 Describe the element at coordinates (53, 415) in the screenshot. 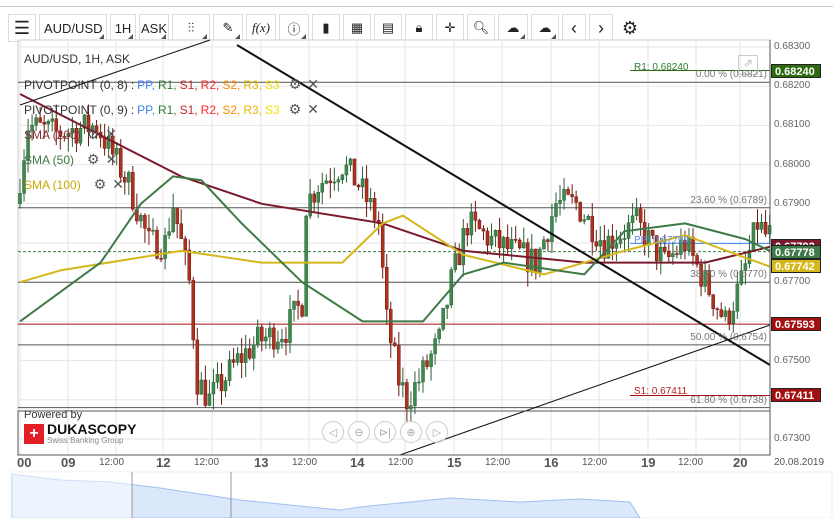

I see `powered-by: Powered by` at that location.